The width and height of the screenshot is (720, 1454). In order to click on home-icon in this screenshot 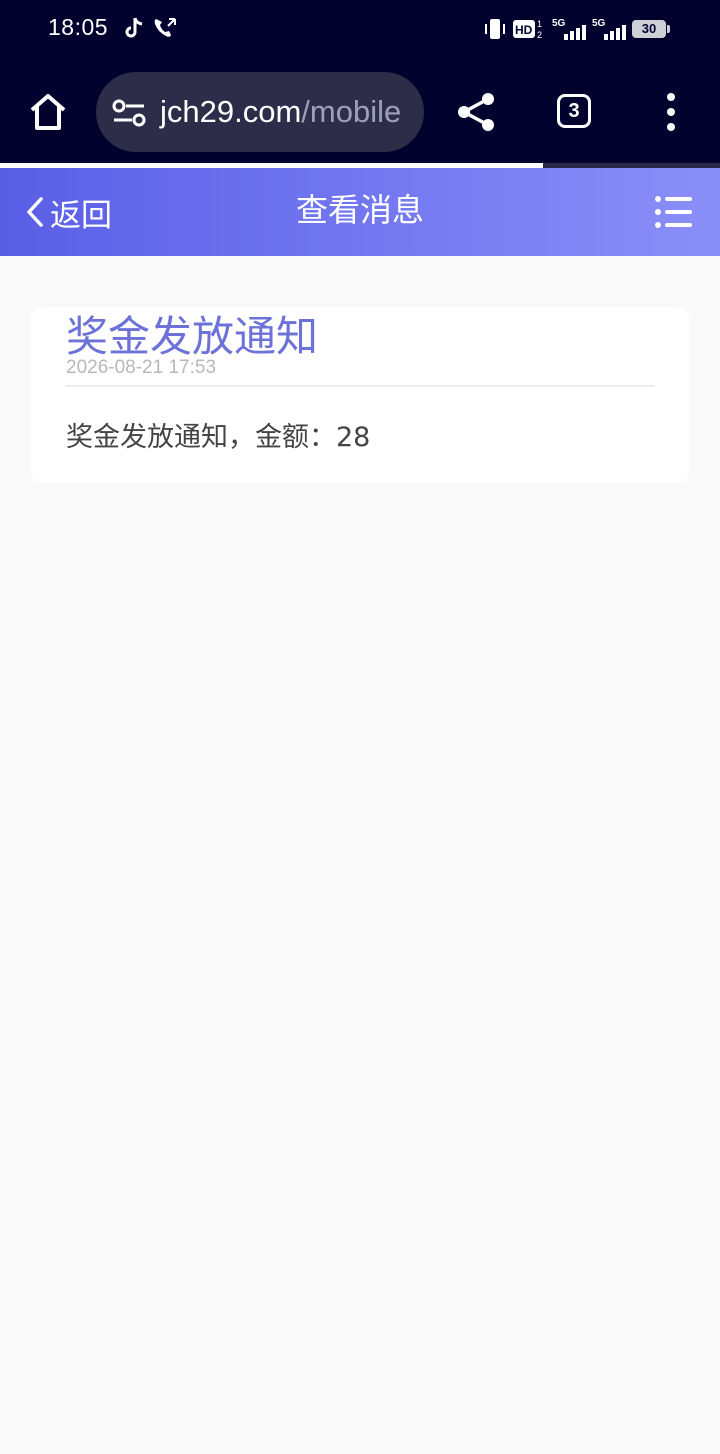, I will do `click(48, 112)`.